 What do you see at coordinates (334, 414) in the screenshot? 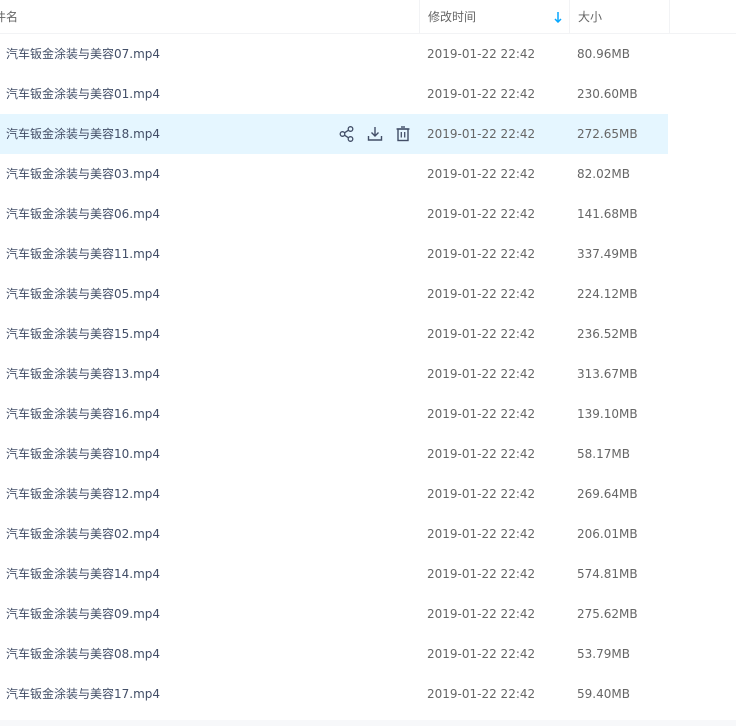
I see `file-row: 汽车钣金涂装与美容16.mp4 2019-01-22 22:42 139.10MB` at bounding box center [334, 414].